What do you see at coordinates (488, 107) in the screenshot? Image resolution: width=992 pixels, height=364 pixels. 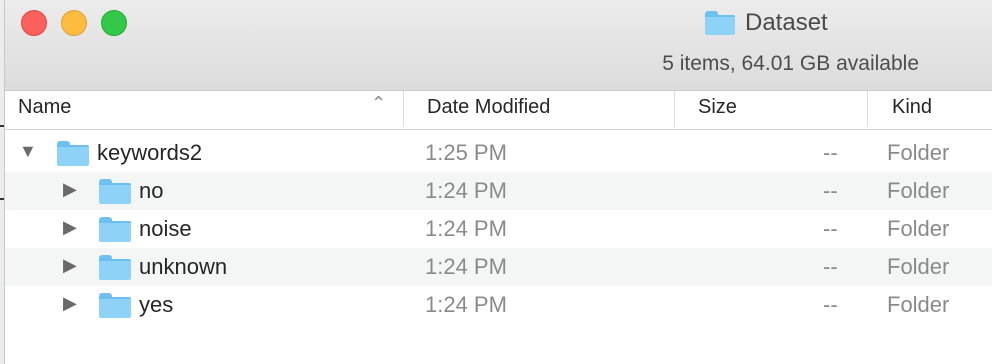 I see `column-header-date-modified: Date Modified` at bounding box center [488, 107].